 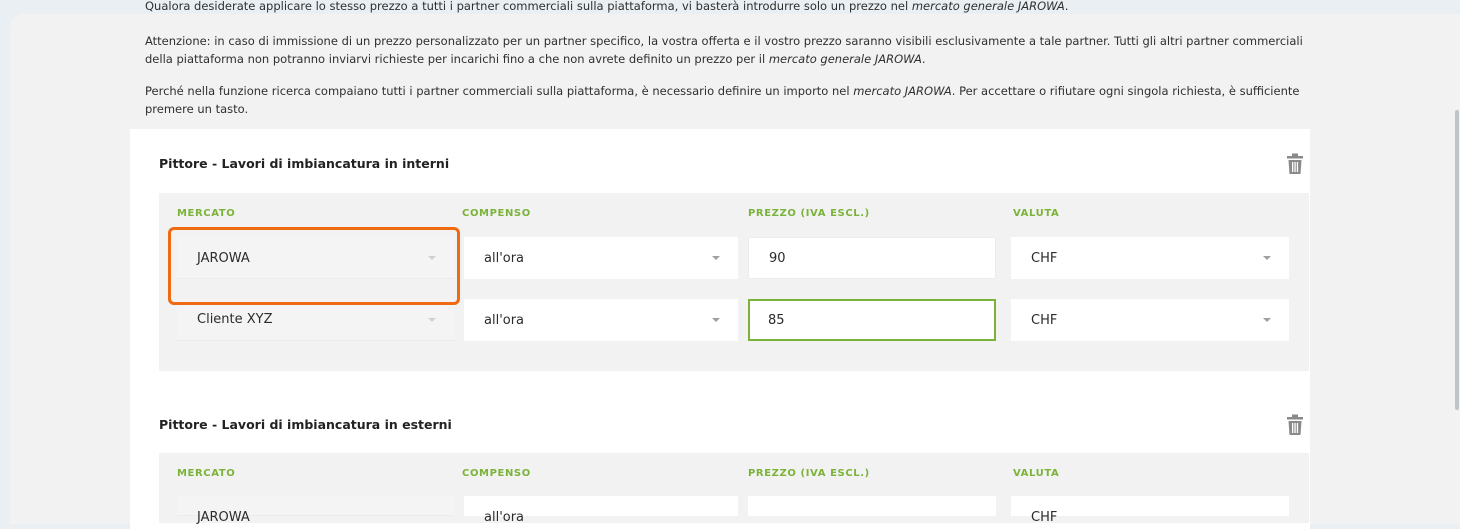 I want to click on price-value: 90, so click(x=777, y=258).